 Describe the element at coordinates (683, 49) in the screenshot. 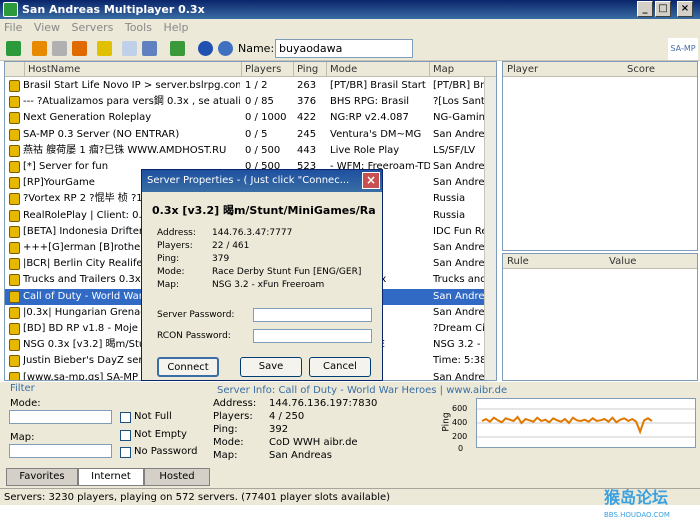

I see `samp-logo: SA-MP` at that location.